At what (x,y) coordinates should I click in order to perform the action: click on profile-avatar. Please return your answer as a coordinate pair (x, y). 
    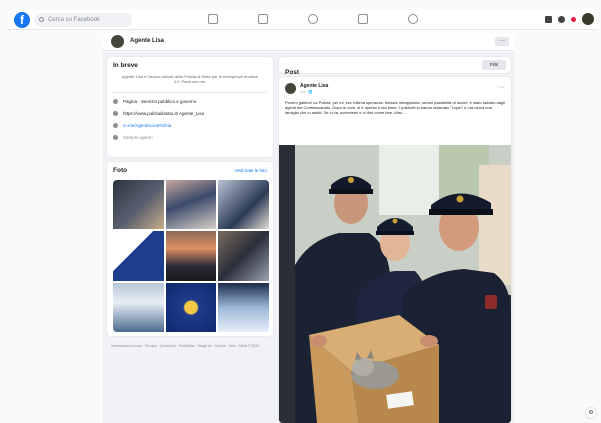
    Looking at the image, I should click on (117, 41).